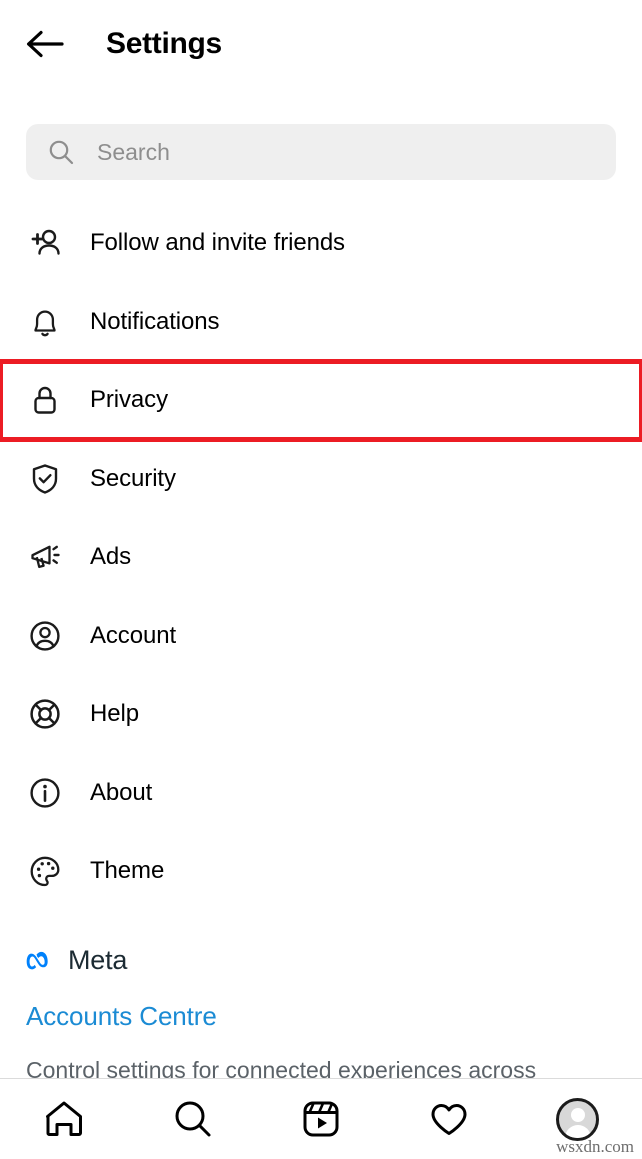  I want to click on nav-item-activity, so click(449, 1119).